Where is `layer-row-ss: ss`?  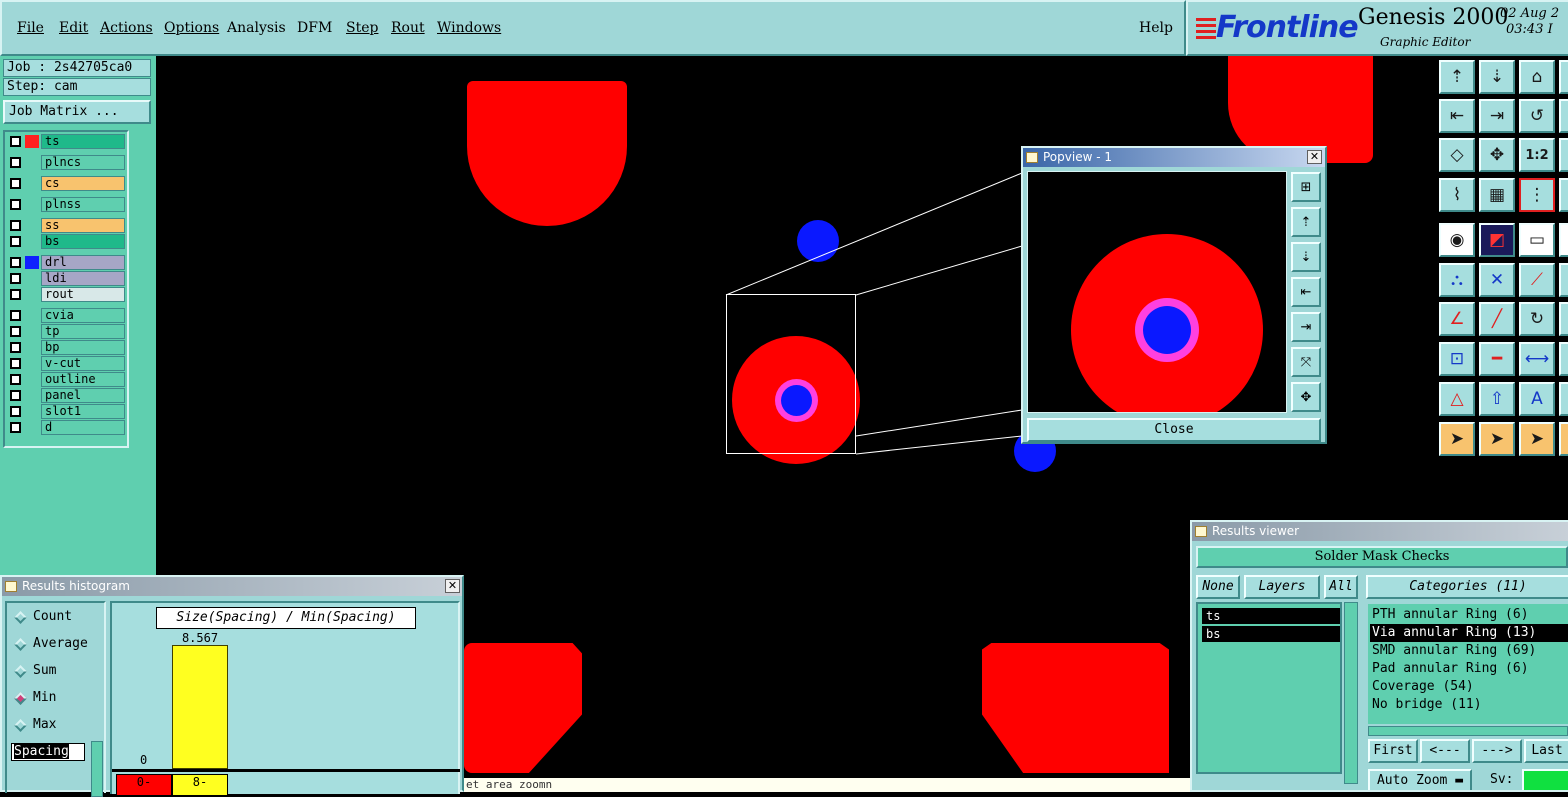 layer-row-ss: ss is located at coordinates (67, 225).